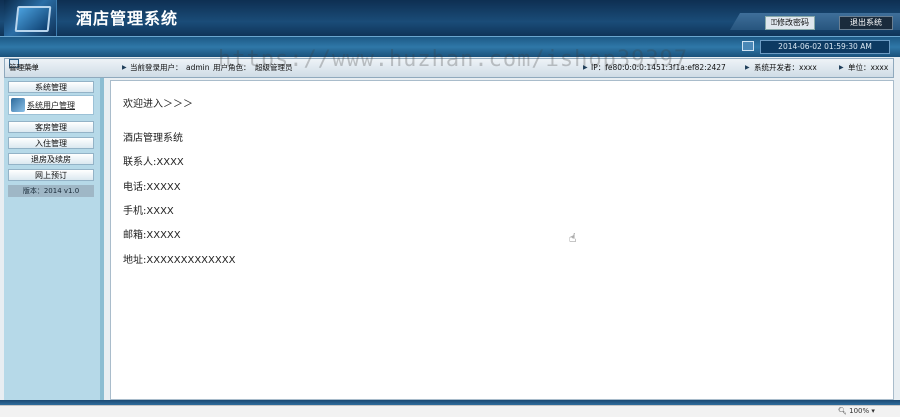  I want to click on chevron-down-icon: ▾, so click(873, 411).